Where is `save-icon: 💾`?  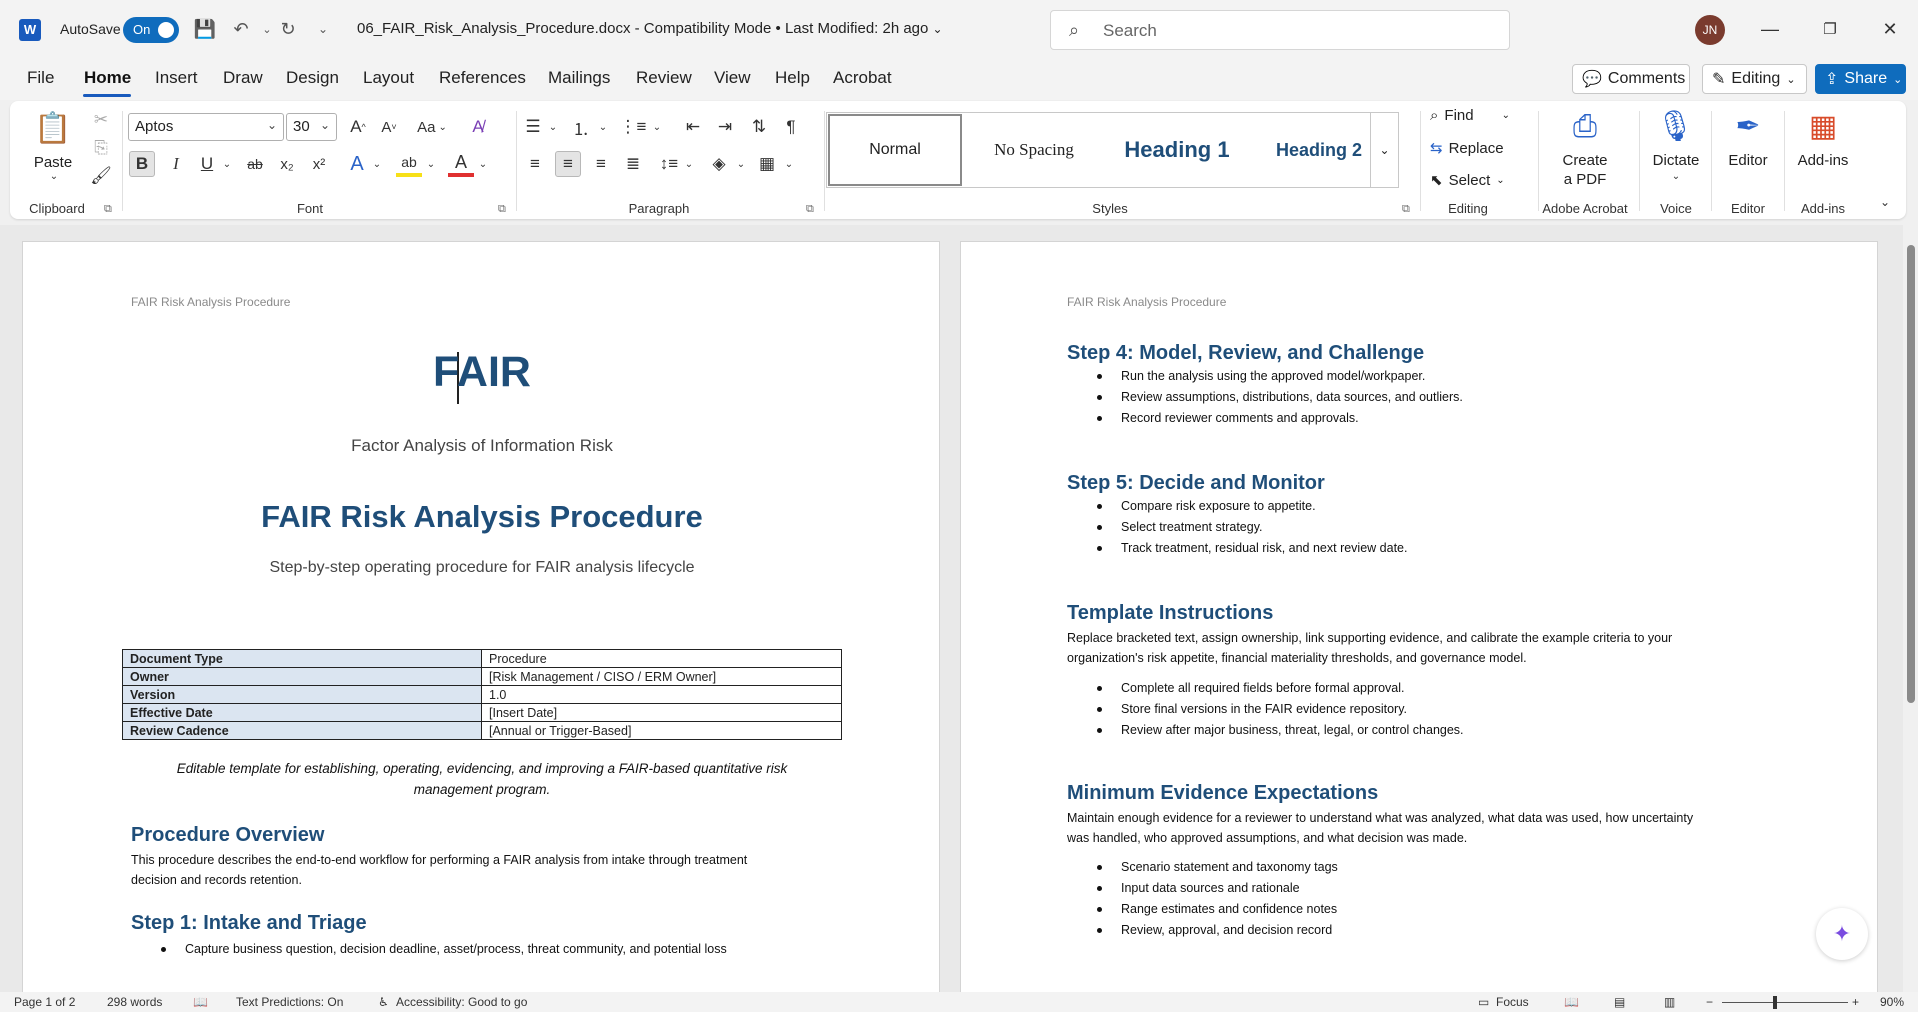
save-icon: 💾 is located at coordinates (205, 29).